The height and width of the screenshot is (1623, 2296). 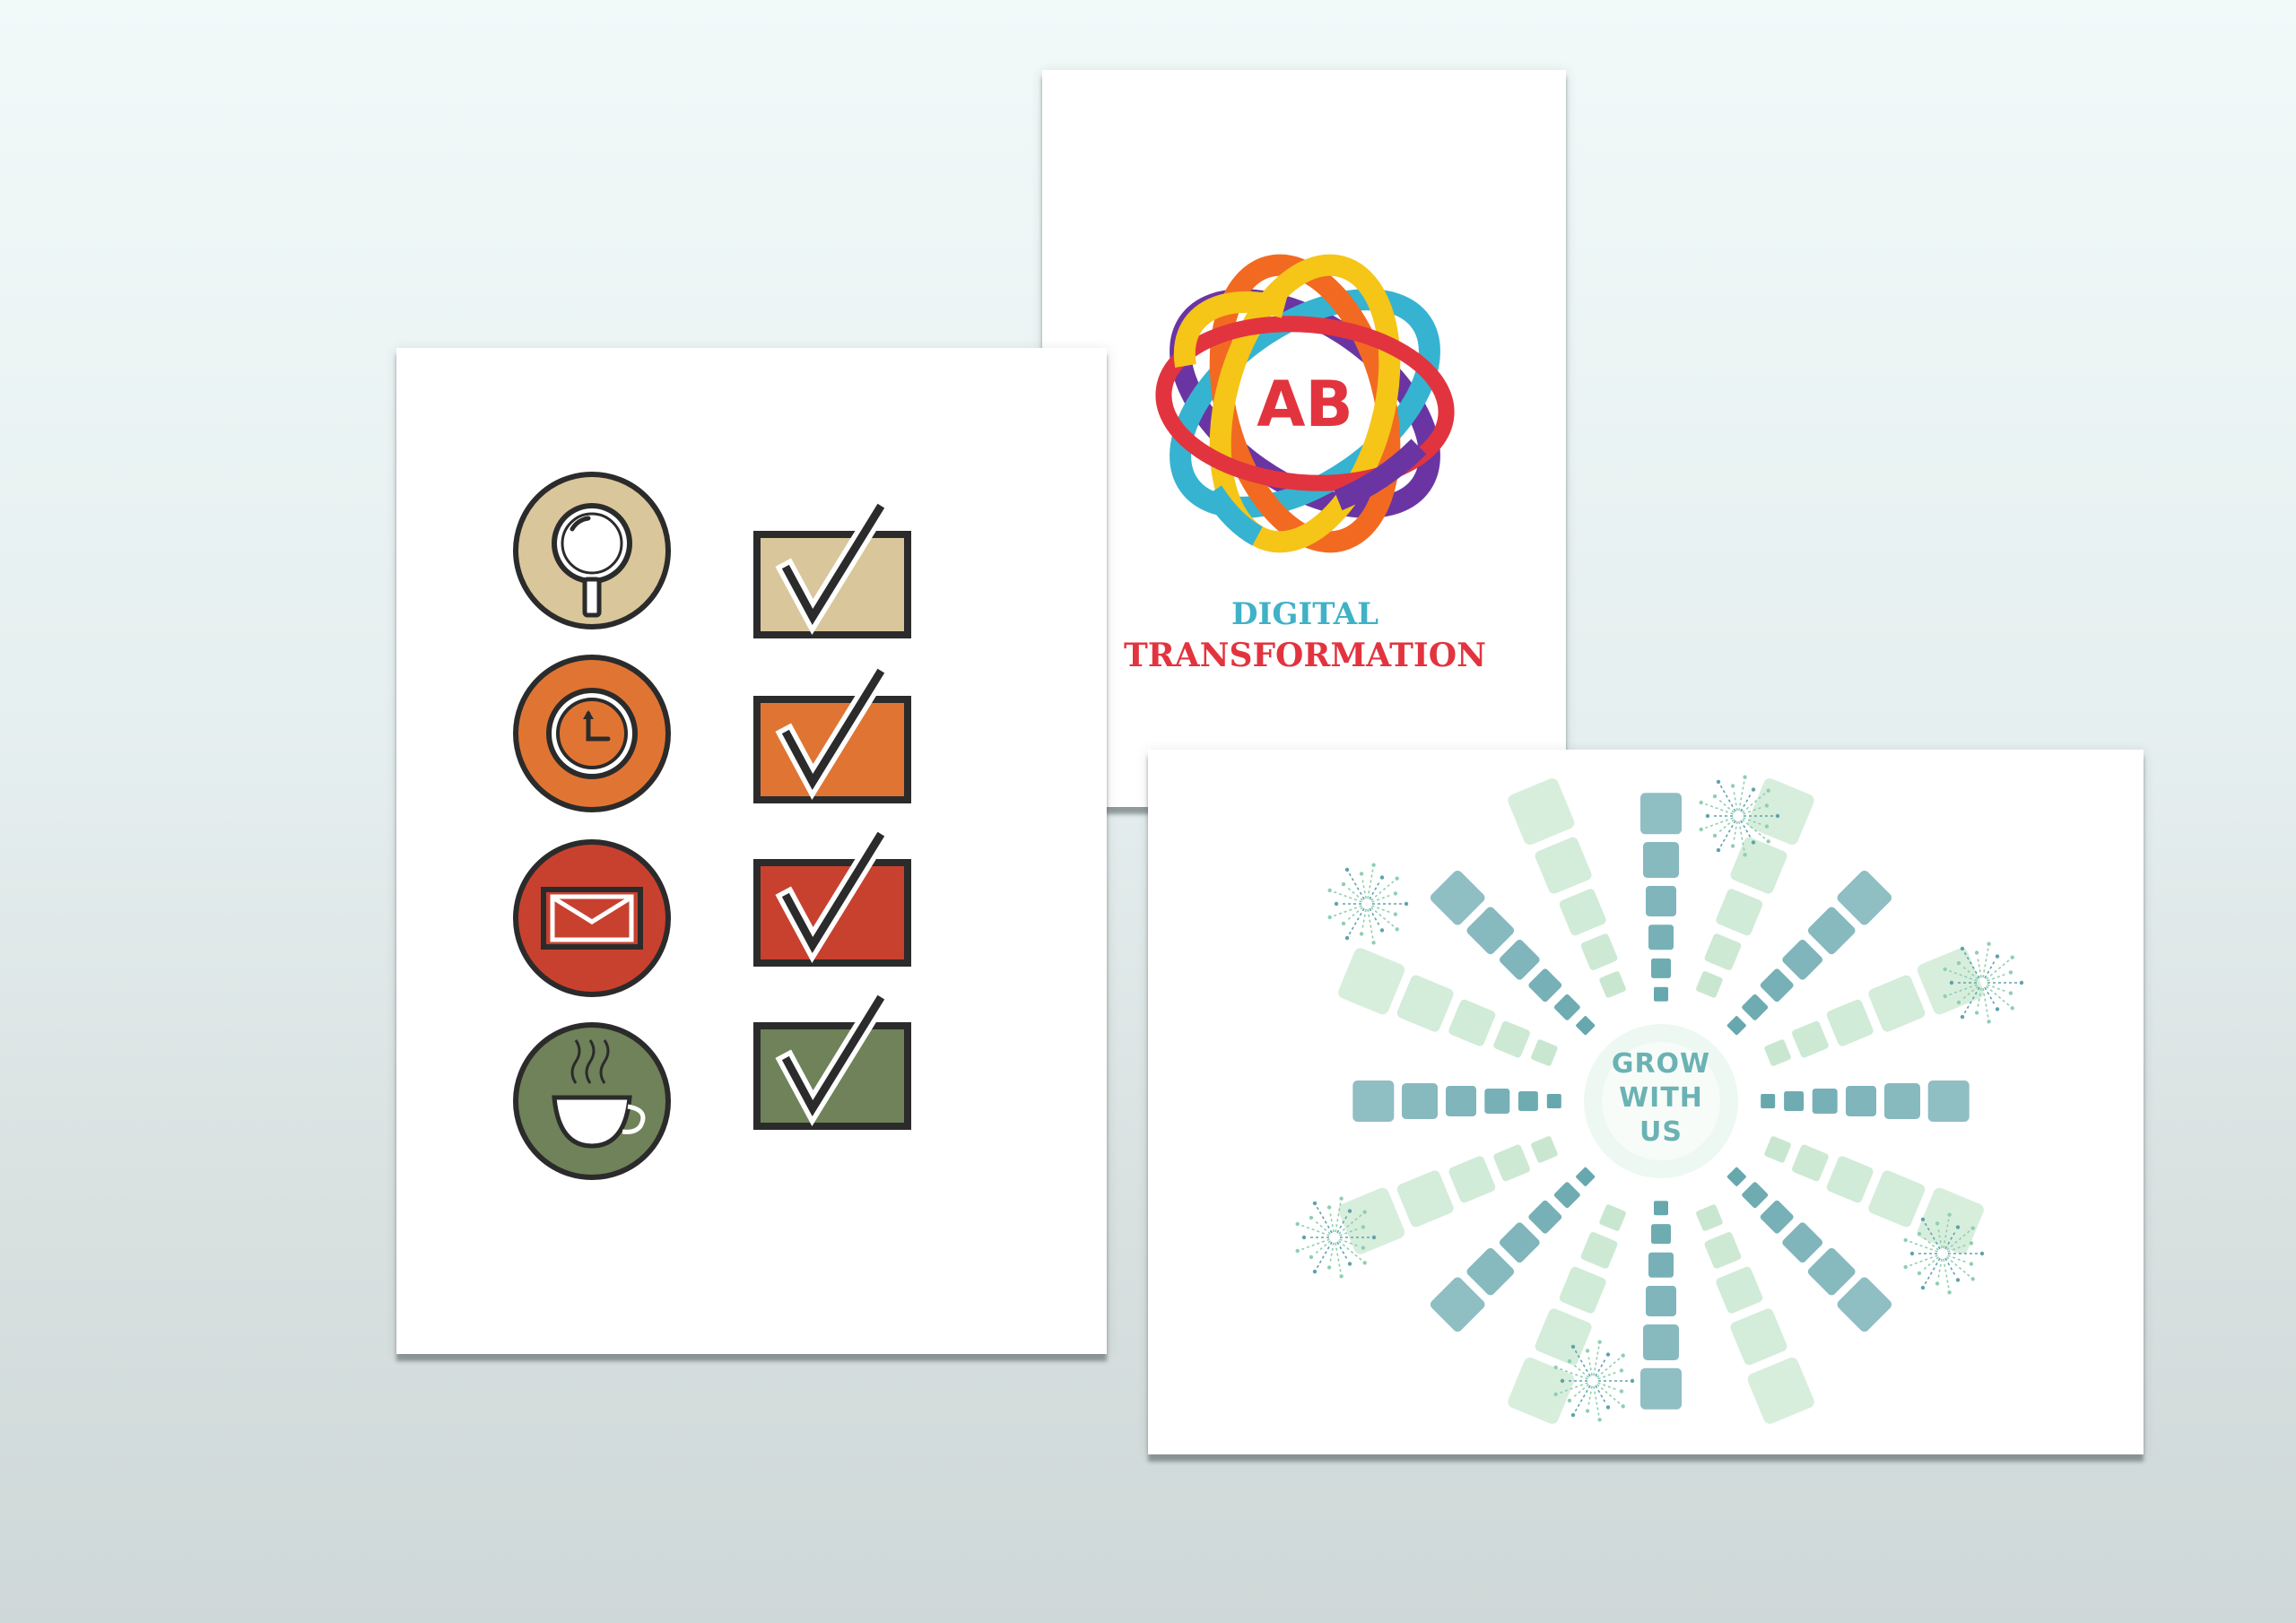 I want to click on logo-title-line1: DIGITAL, so click(x=1304, y=614).